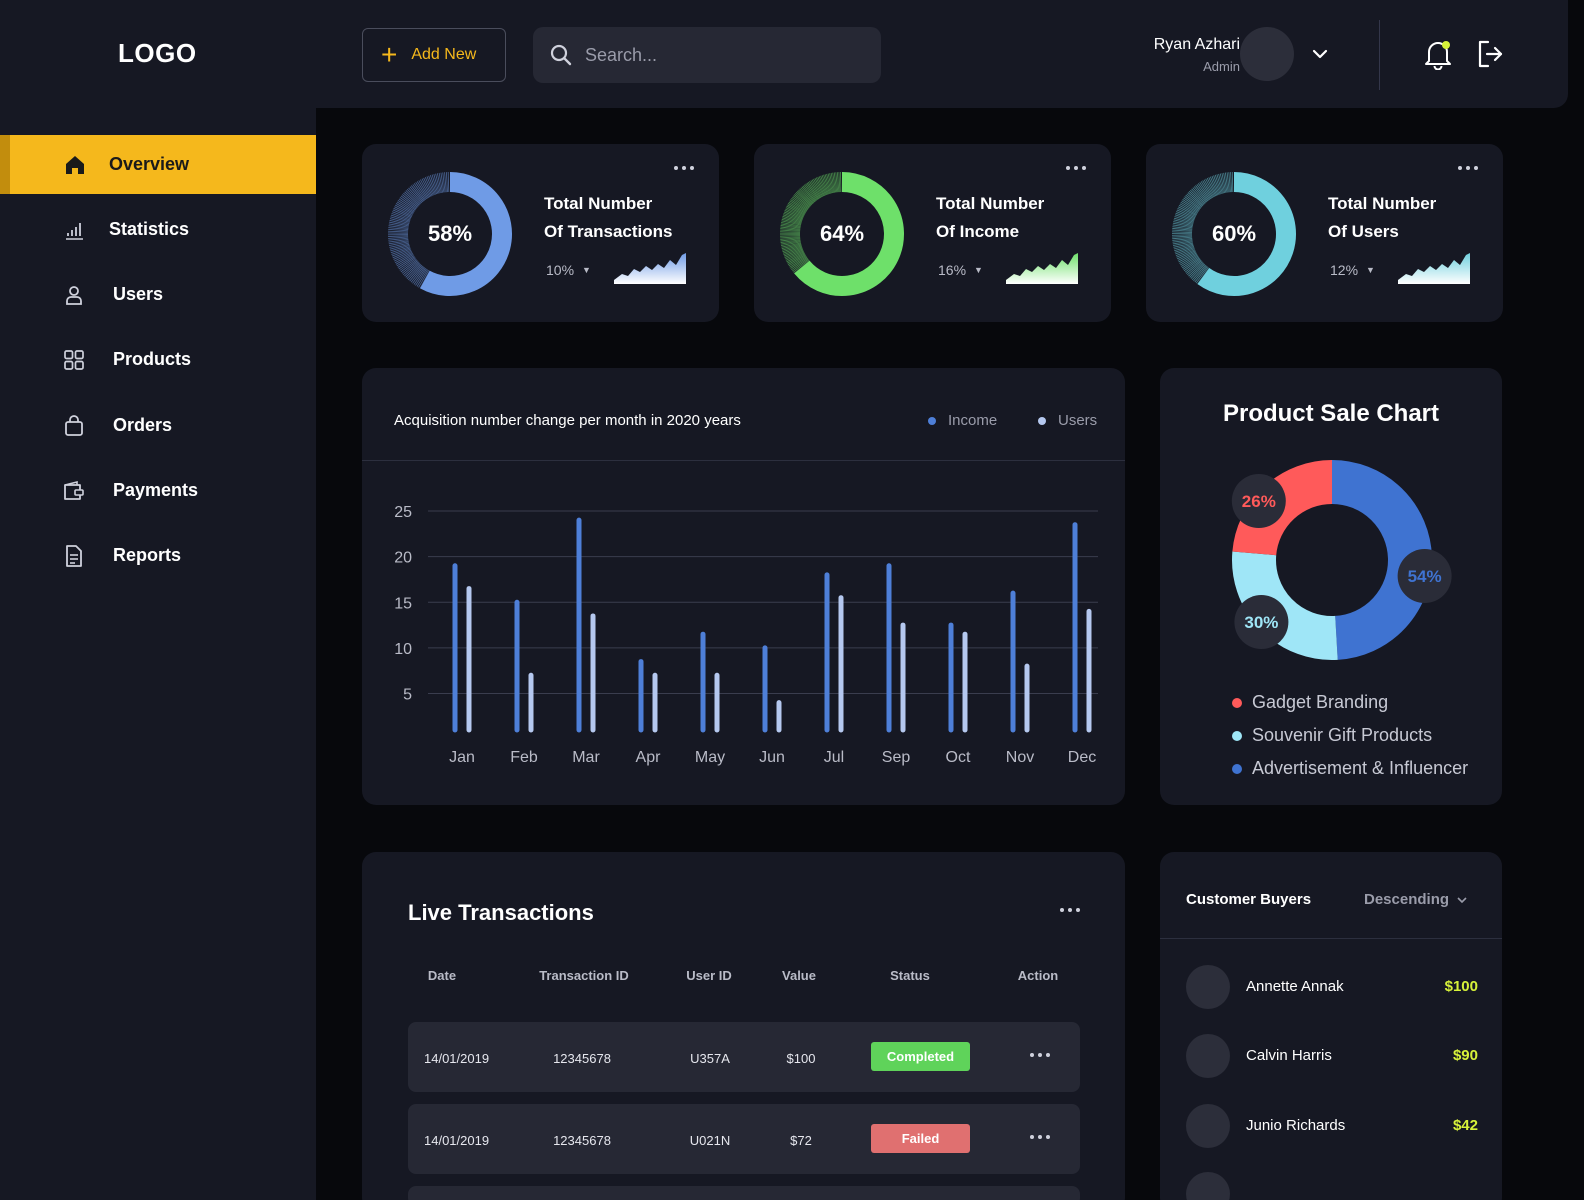 The width and height of the screenshot is (1584, 1200). I want to click on sidebar-item-payments: Payments, so click(158, 490).